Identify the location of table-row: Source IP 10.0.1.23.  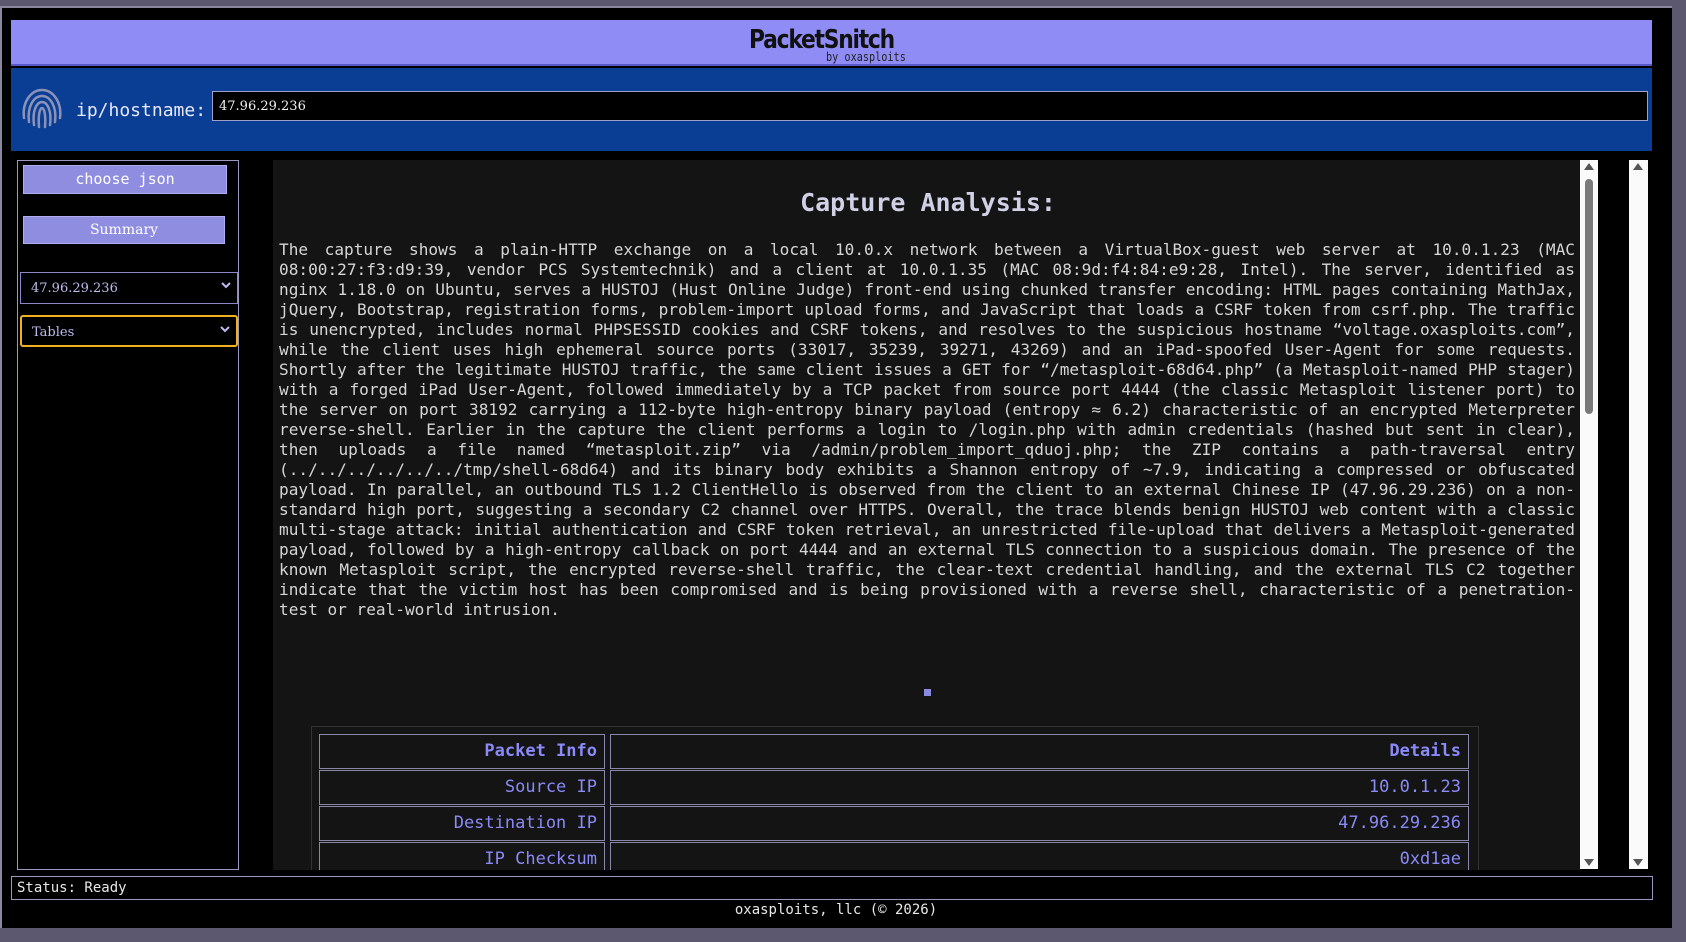
(895, 787).